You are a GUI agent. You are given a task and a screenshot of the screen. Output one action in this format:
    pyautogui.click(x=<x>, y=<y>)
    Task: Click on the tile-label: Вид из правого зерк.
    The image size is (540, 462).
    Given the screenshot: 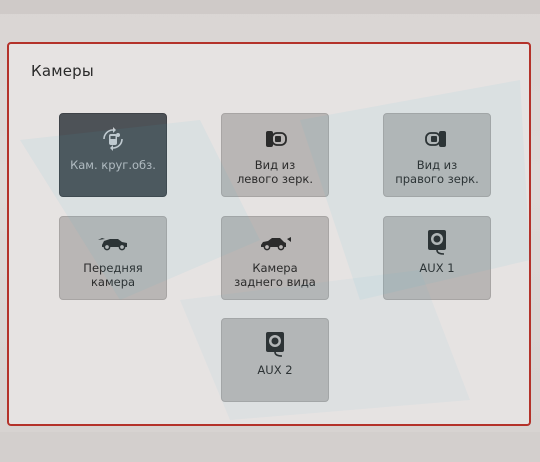 What is the action you would take?
    pyautogui.click(x=437, y=172)
    